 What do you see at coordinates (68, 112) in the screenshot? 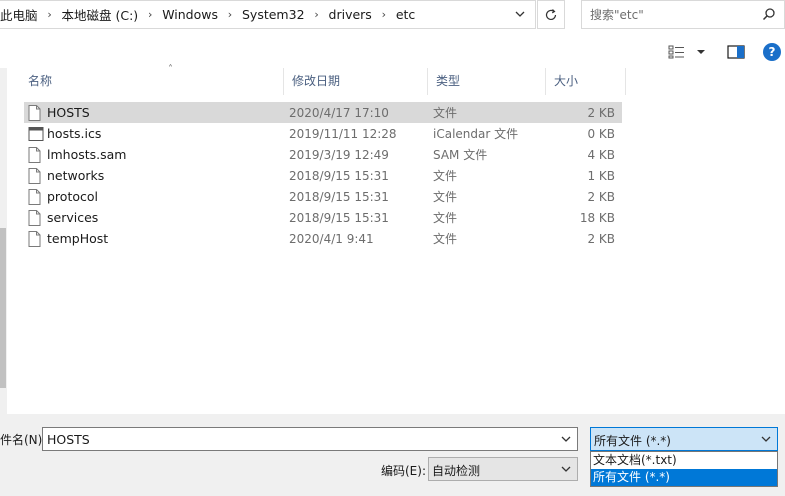
I see `file-name: HOSTS` at bounding box center [68, 112].